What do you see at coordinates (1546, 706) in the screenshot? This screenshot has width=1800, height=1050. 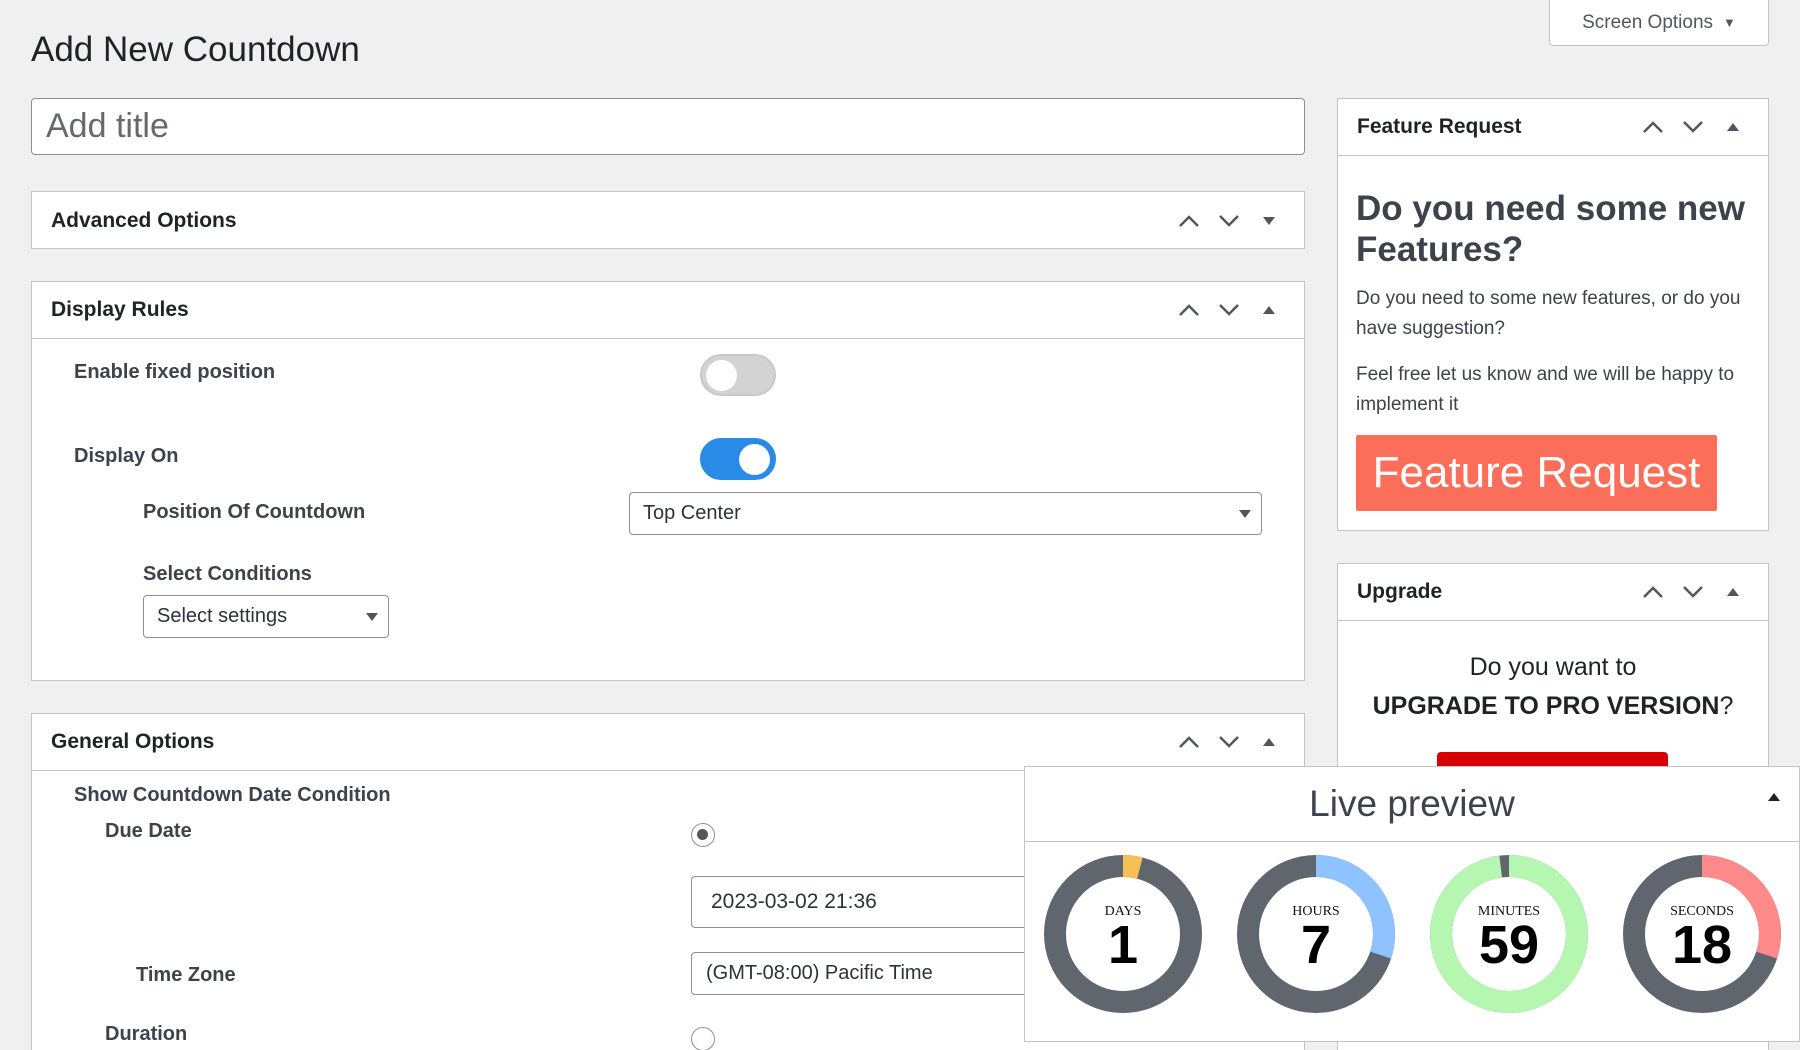 I see `upgrade-question-strong: UPGRADE TO PRO VERSION` at bounding box center [1546, 706].